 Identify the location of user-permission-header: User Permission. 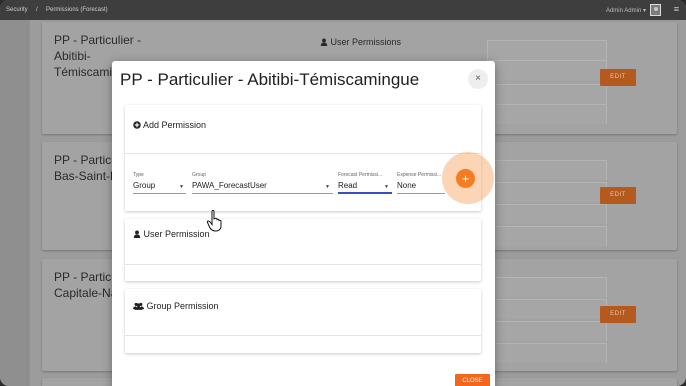
(171, 234).